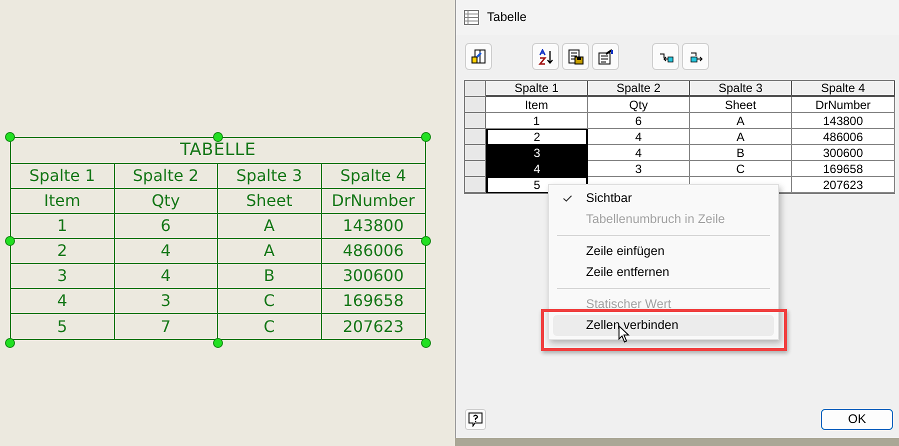 Image resolution: width=899 pixels, height=446 pixels. I want to click on drawing-cell: Sheet, so click(270, 201).